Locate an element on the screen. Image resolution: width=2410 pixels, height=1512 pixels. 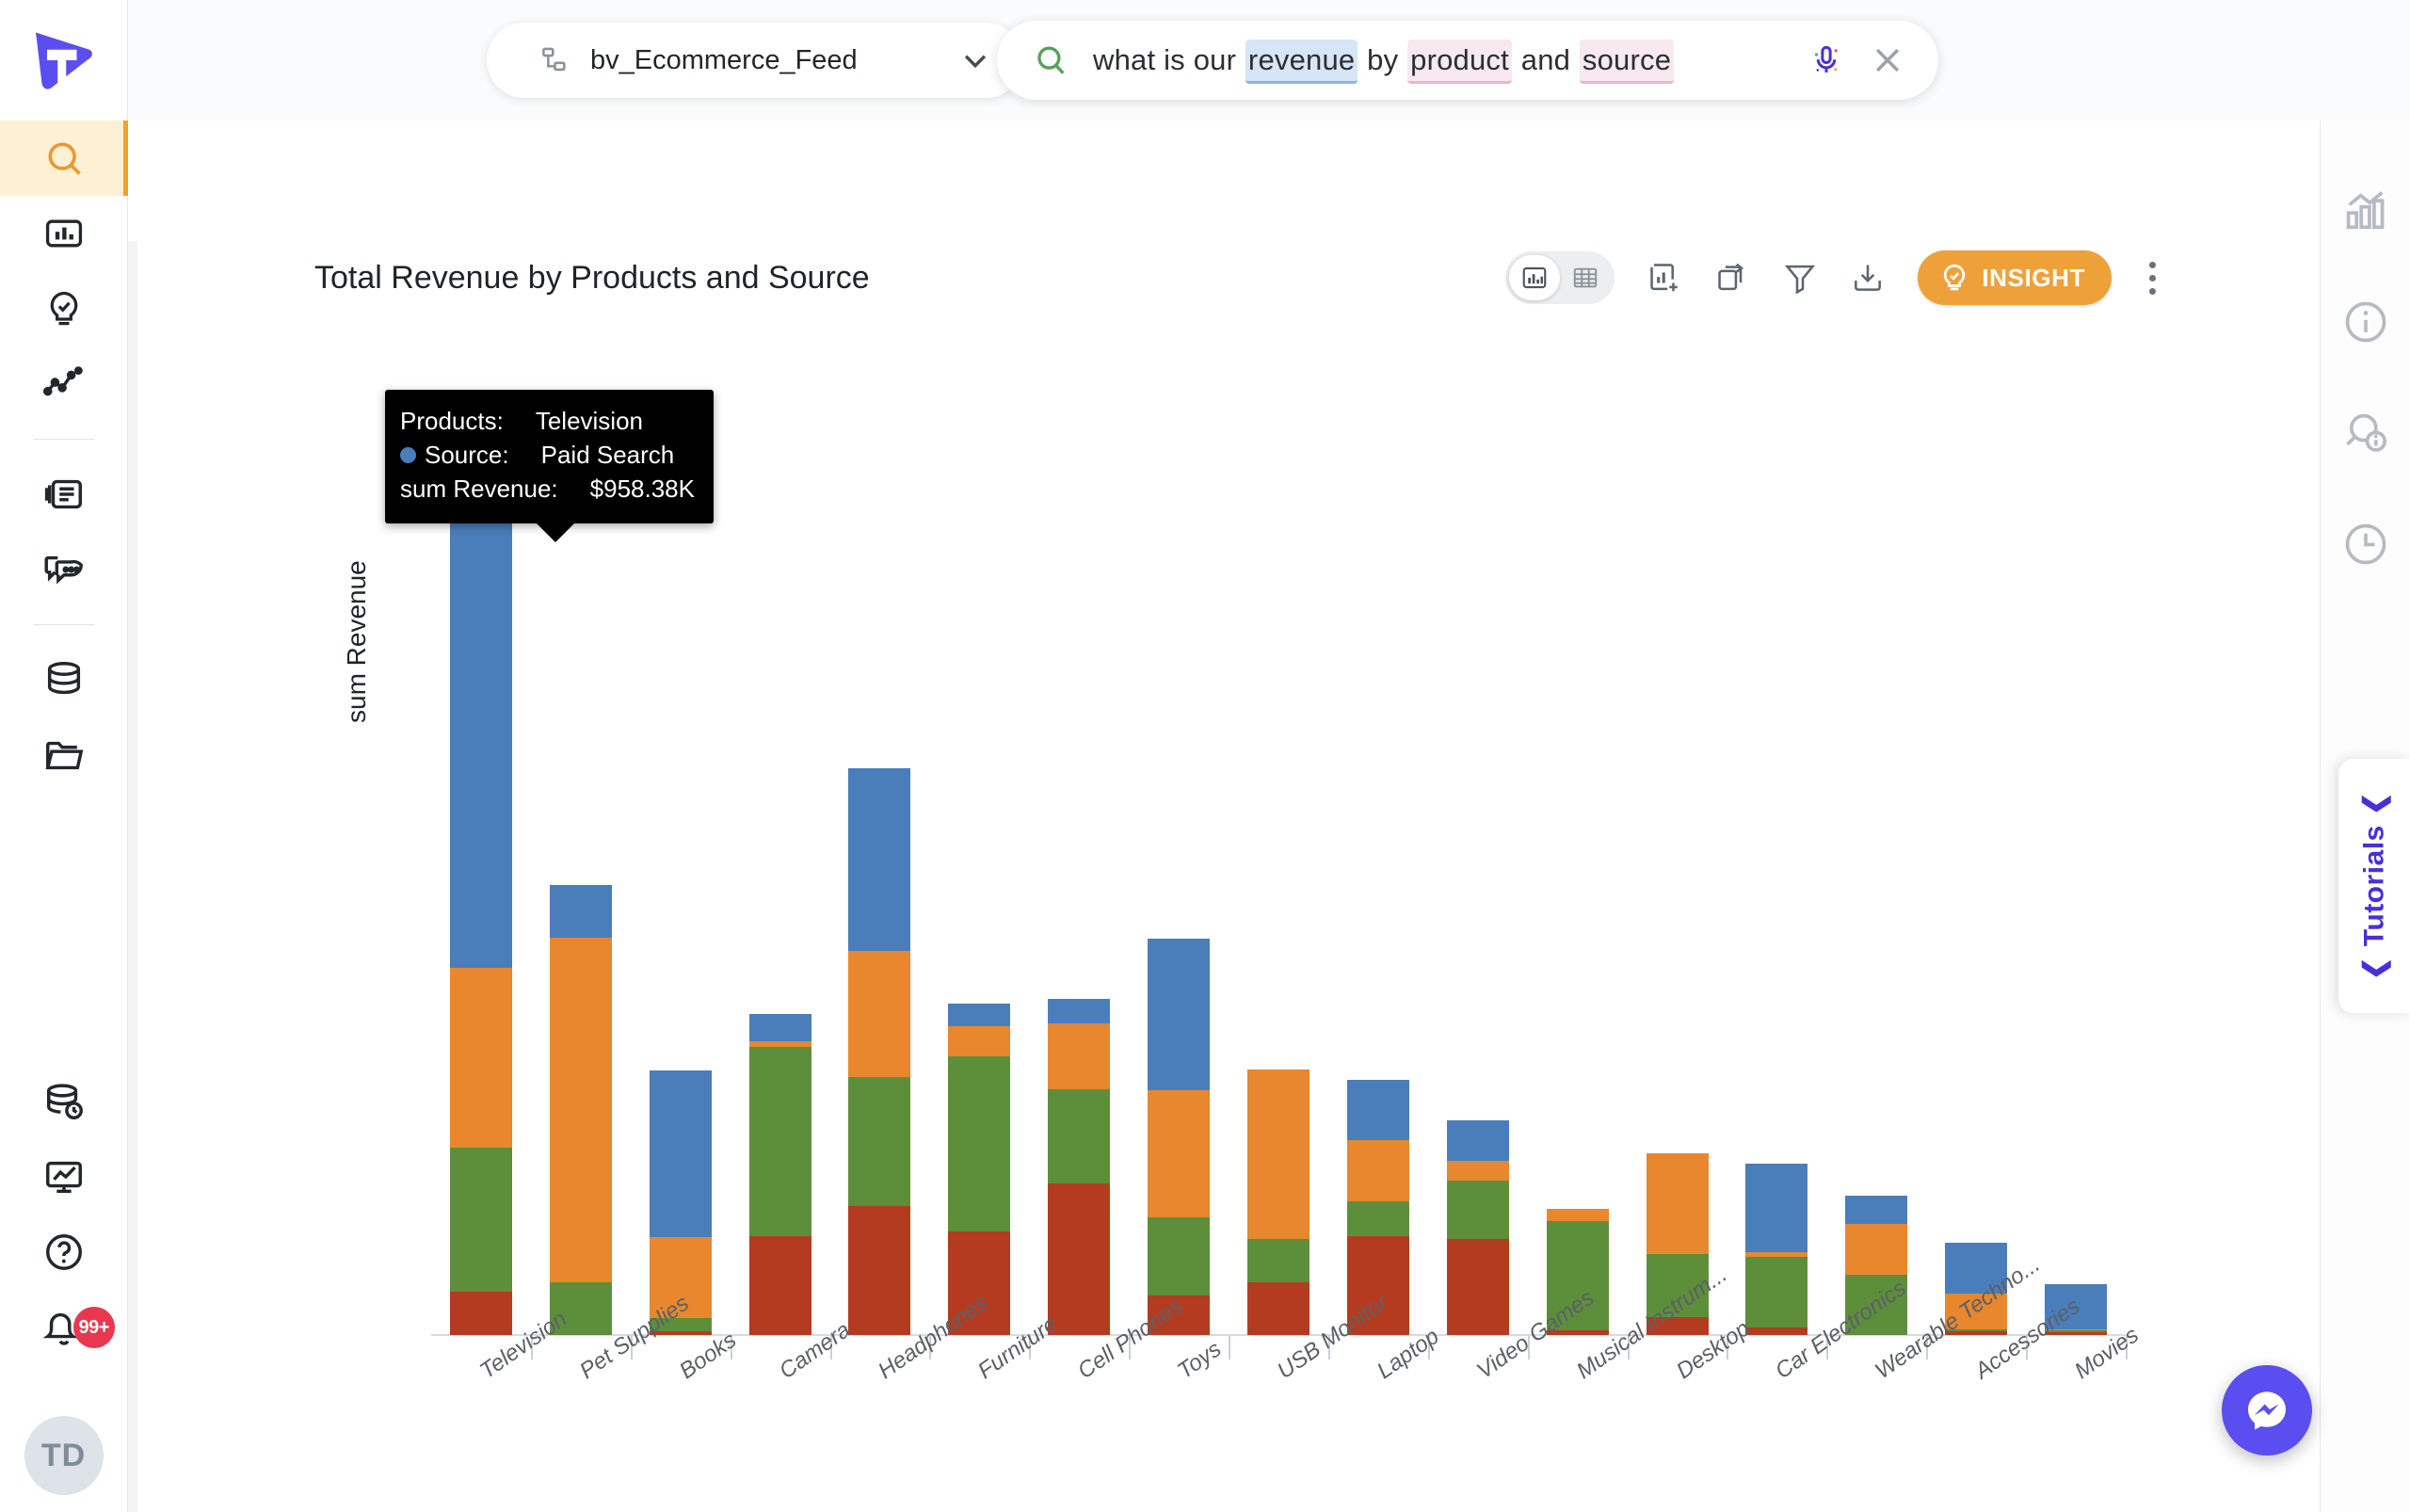
bar-pet-supplies is located at coordinates (580, 1109).